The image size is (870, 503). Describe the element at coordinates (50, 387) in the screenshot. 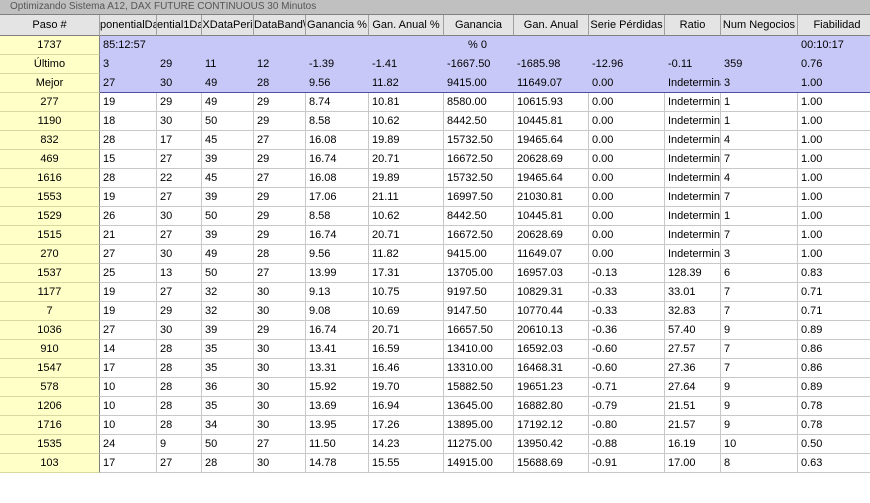

I see `row-step-number: 578` at that location.